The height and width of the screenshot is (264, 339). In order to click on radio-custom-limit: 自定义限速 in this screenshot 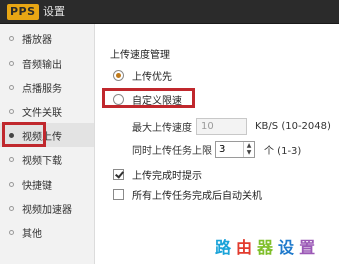, I will do `click(147, 99)`.